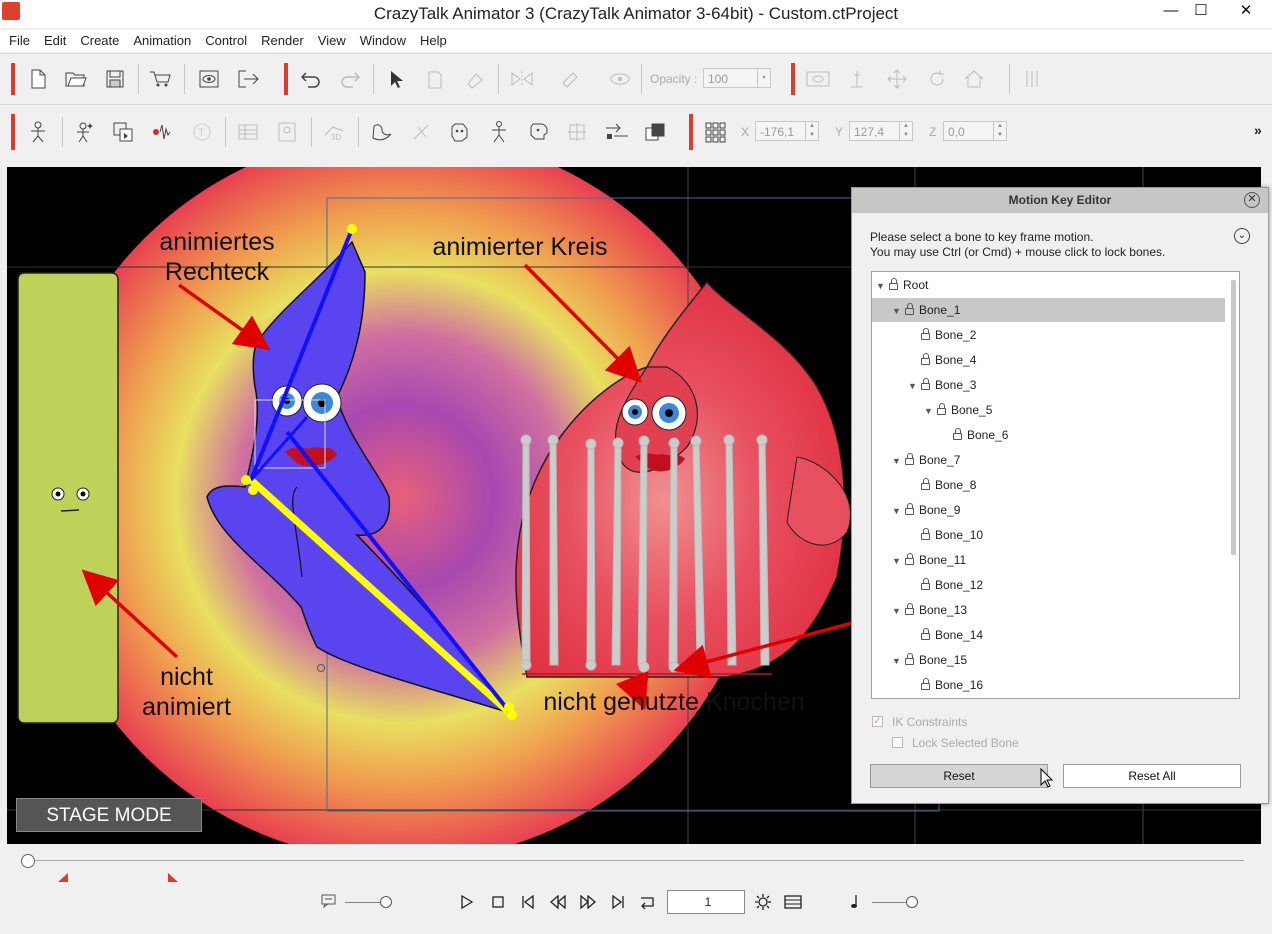  Describe the element at coordinates (499, 132) in the screenshot. I see `motion-key-icon` at that location.